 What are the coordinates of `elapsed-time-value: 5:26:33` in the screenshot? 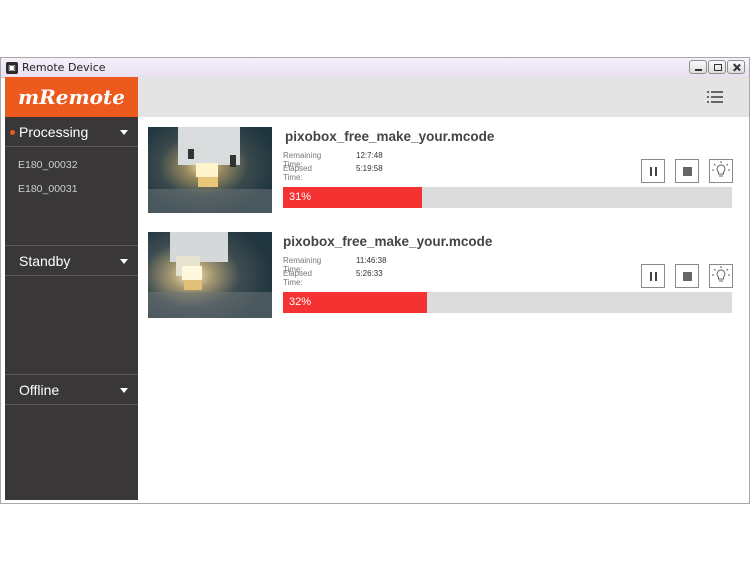 It's located at (369, 273).